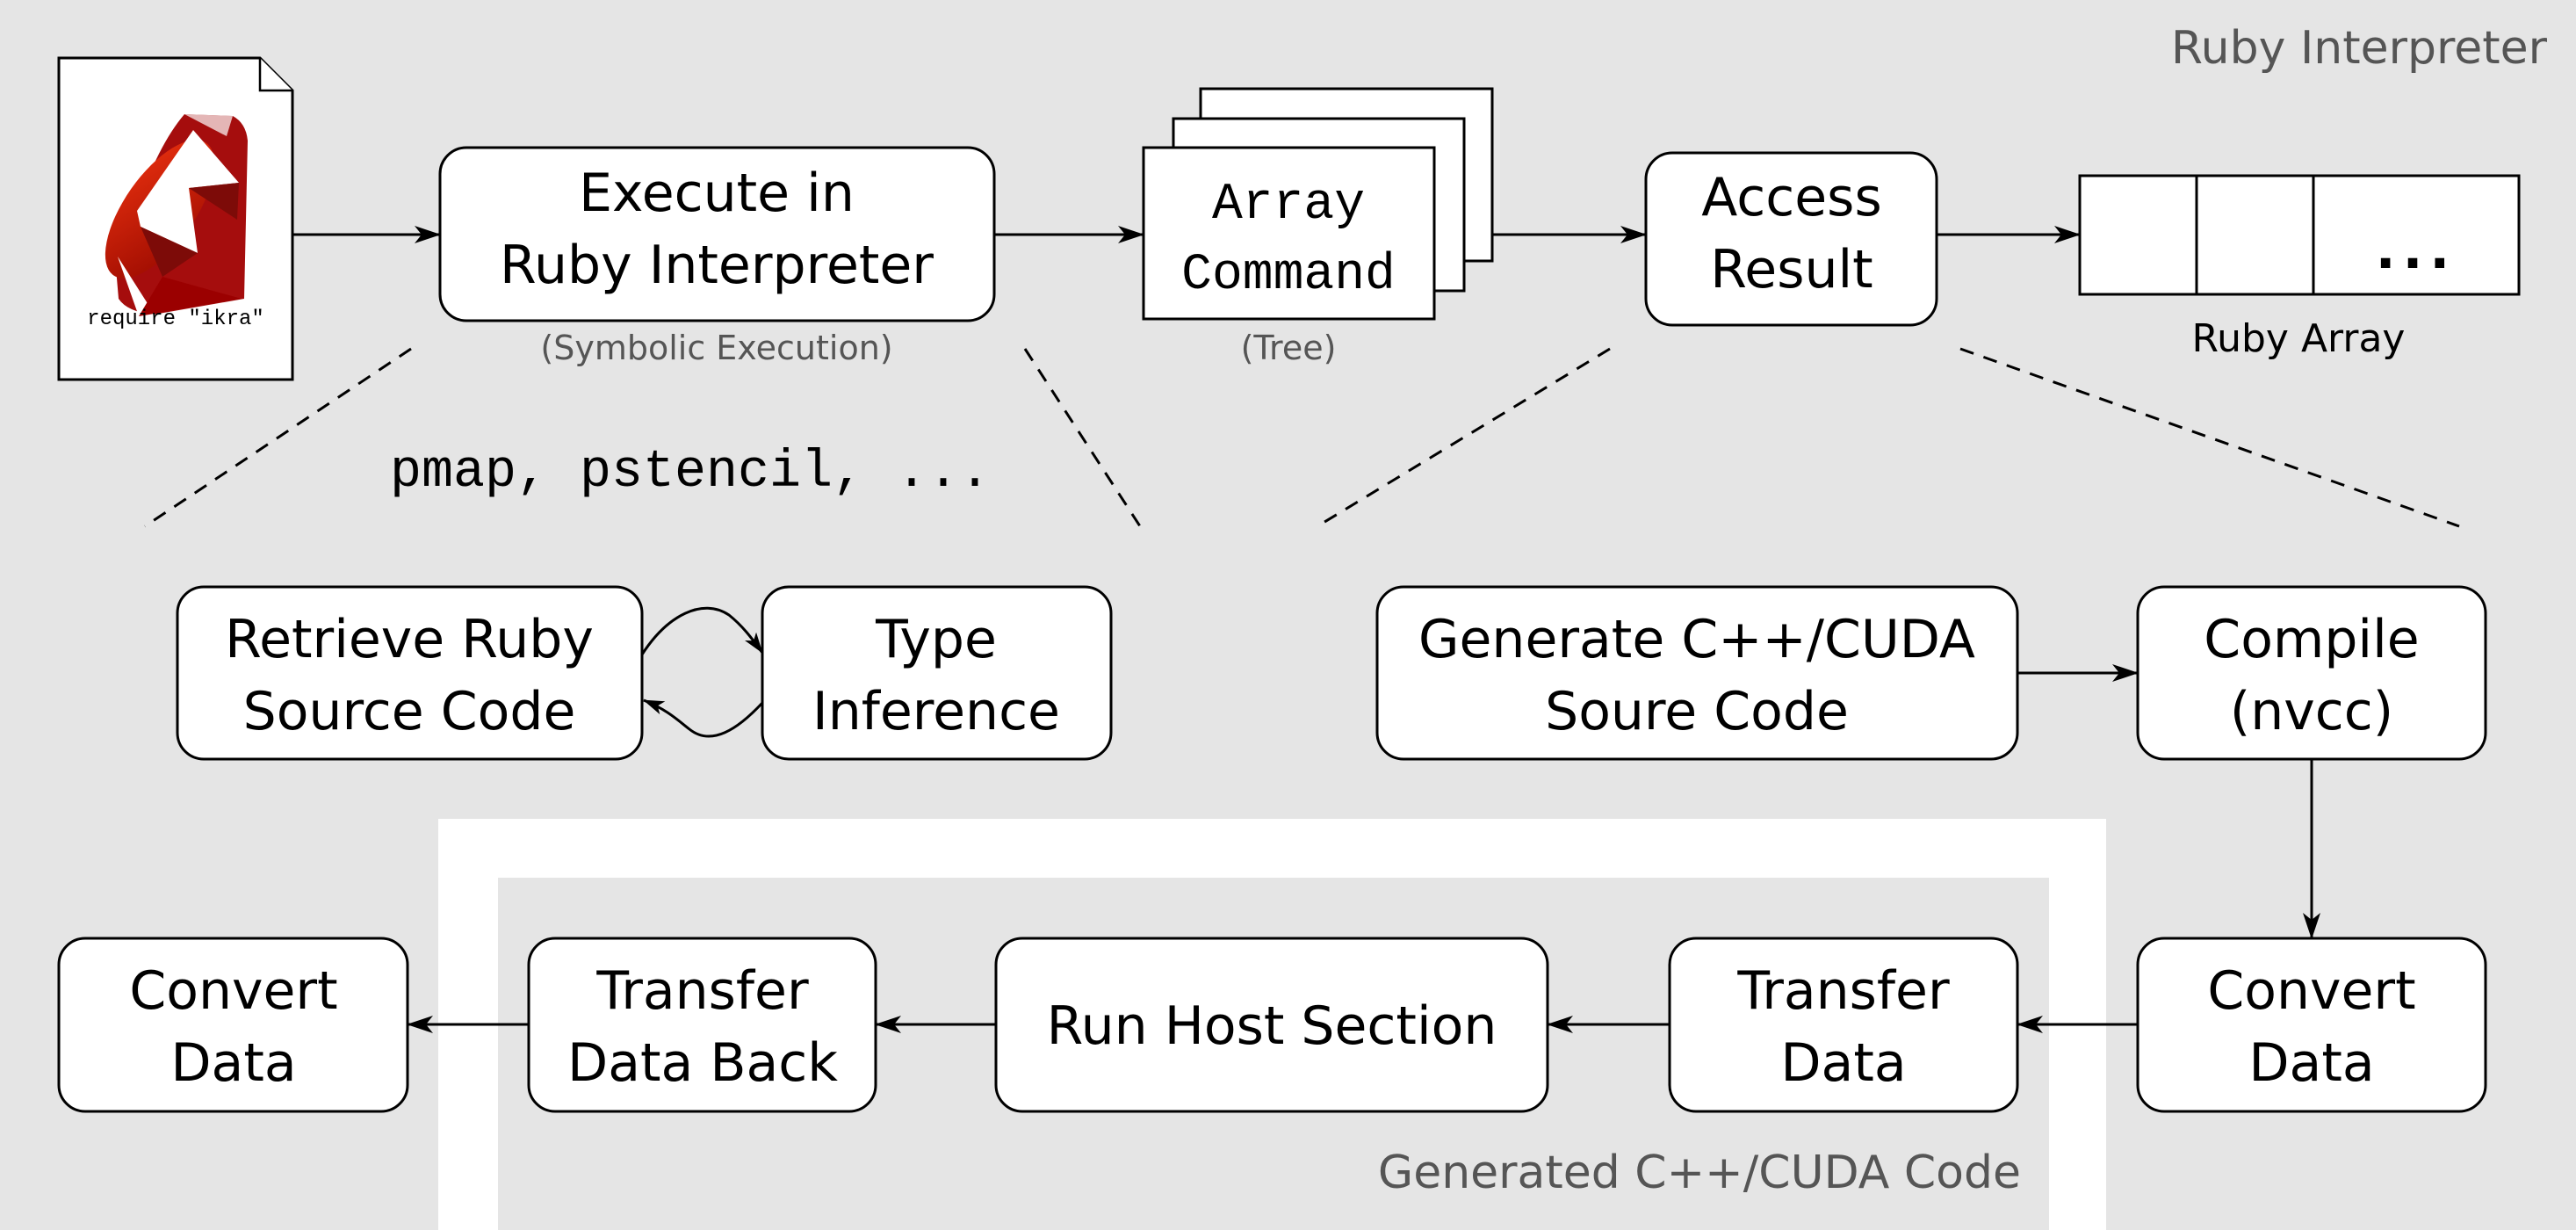 The image size is (2576, 1230). What do you see at coordinates (233, 1063) in the screenshot?
I see `convert-left-line2: Data` at bounding box center [233, 1063].